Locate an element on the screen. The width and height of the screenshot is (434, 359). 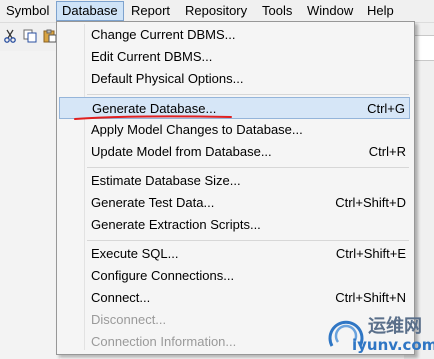
menu-window: Window is located at coordinates (330, 11).